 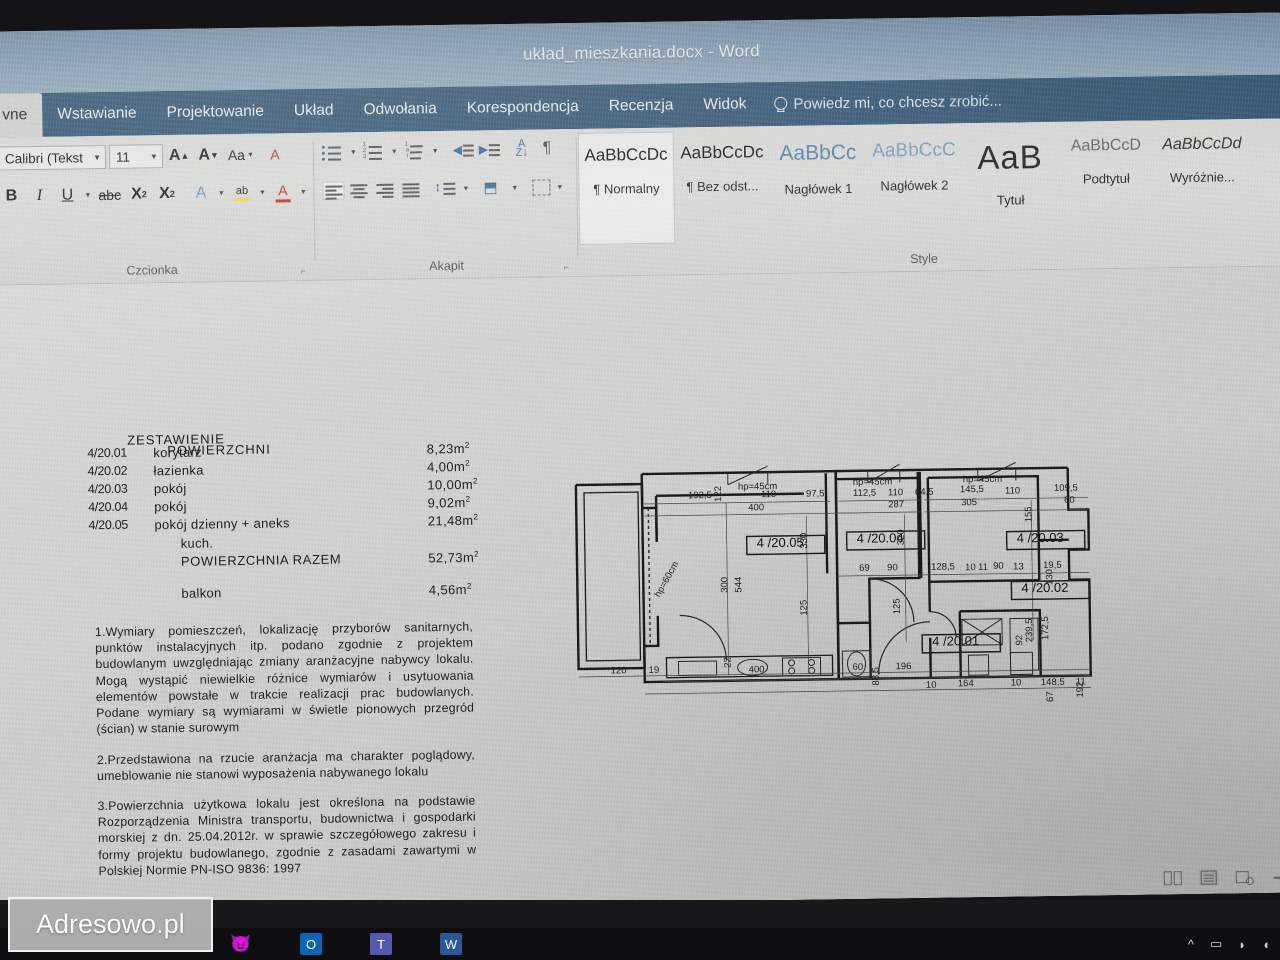 What do you see at coordinates (725, 104) in the screenshot?
I see `ribbon-tab-view: Widok` at bounding box center [725, 104].